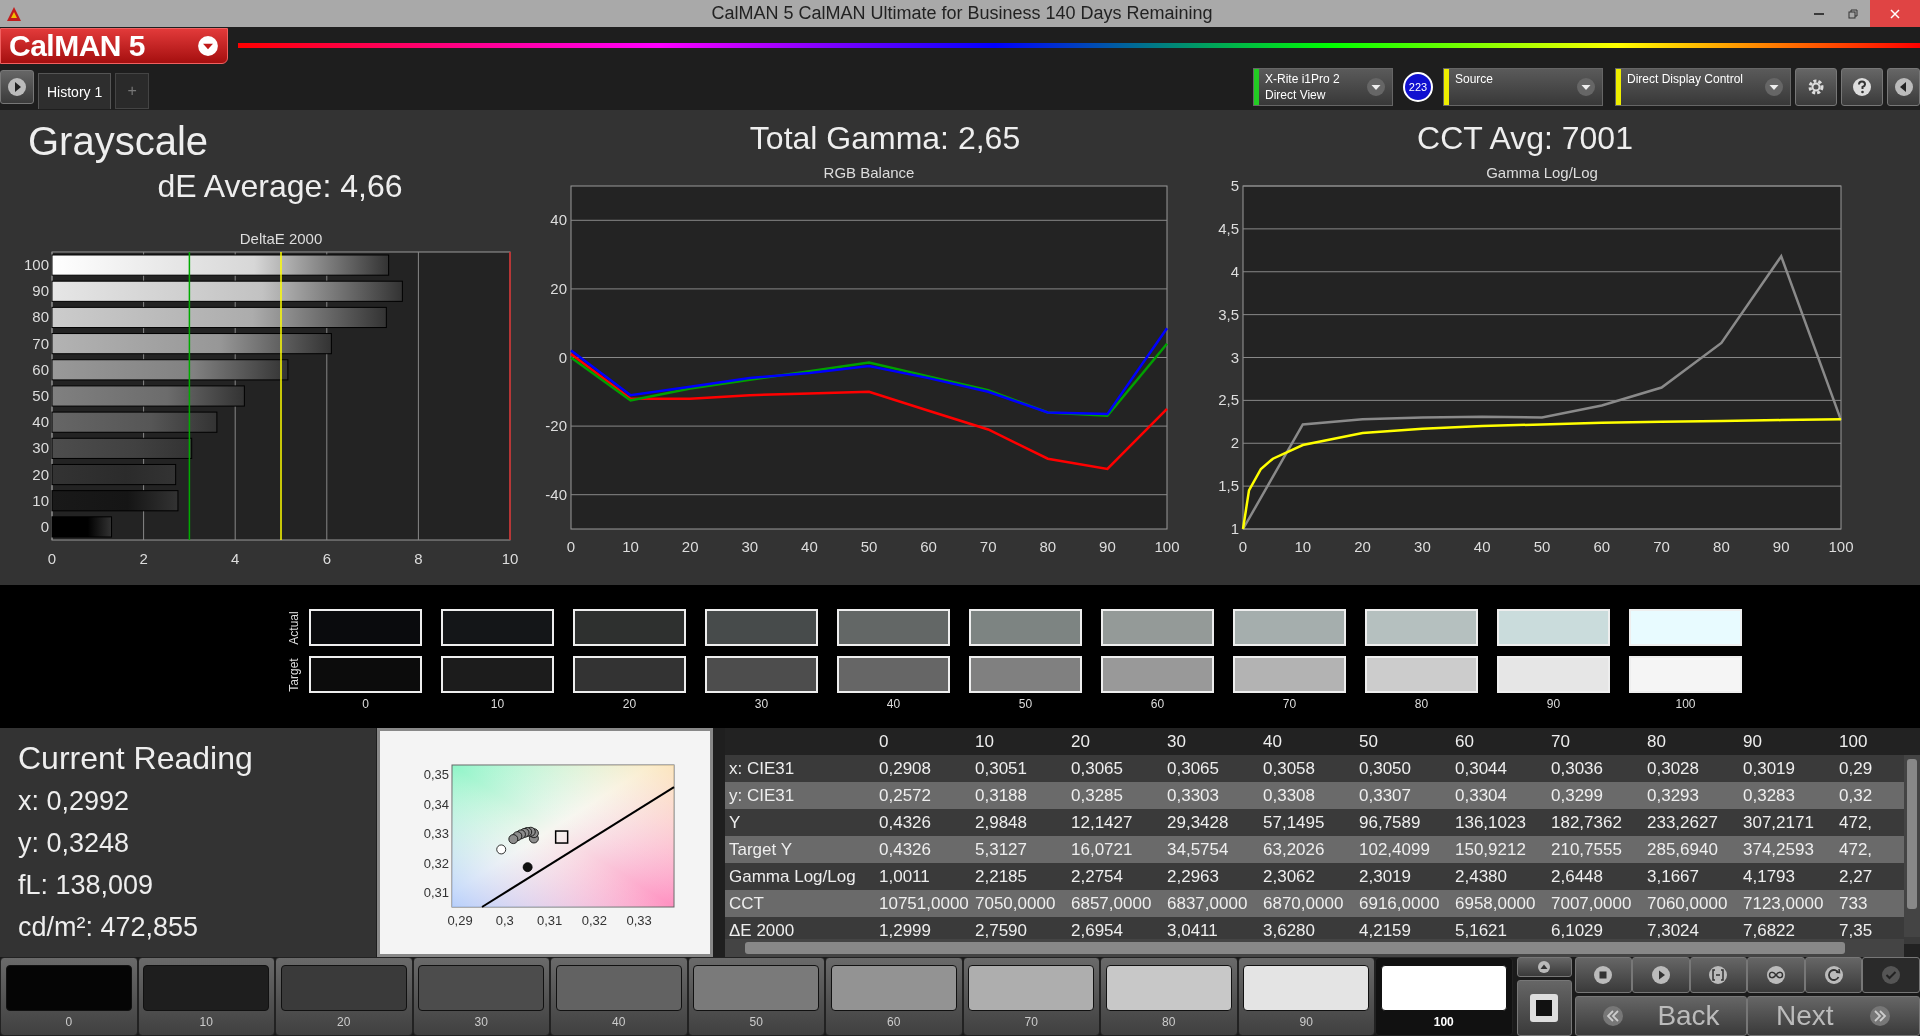 The width and height of the screenshot is (1920, 1036). What do you see at coordinates (294, 627) in the screenshot?
I see `row-label: Actual` at bounding box center [294, 627].